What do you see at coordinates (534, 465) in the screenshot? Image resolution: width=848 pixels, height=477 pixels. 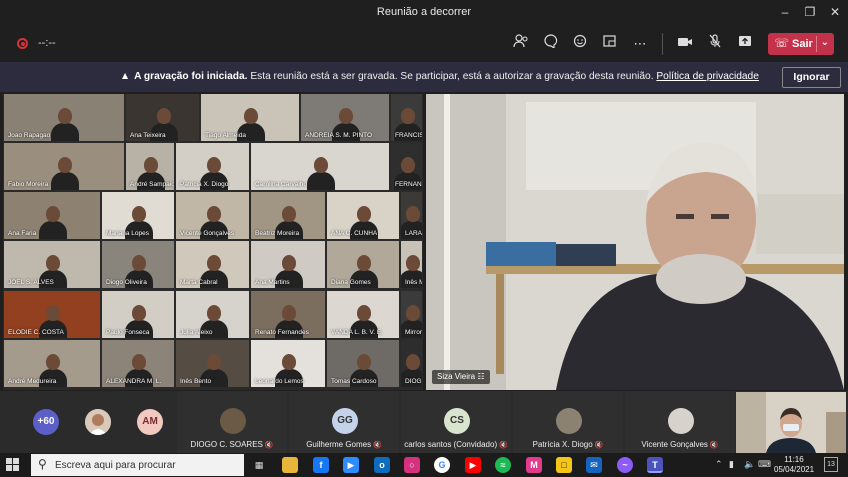 I see `m-app-icon: M` at bounding box center [534, 465].